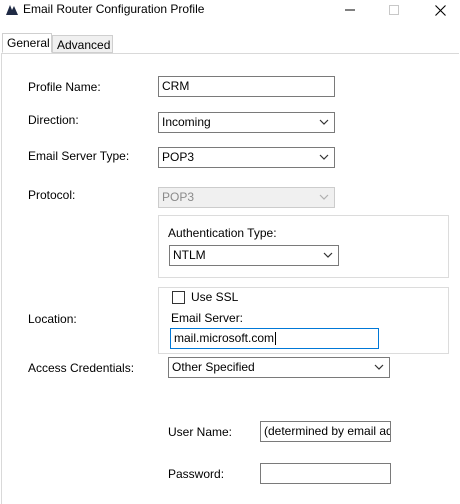 Image resolution: width=460 pixels, height=504 pixels. I want to click on location-label: Location:, so click(52, 319).